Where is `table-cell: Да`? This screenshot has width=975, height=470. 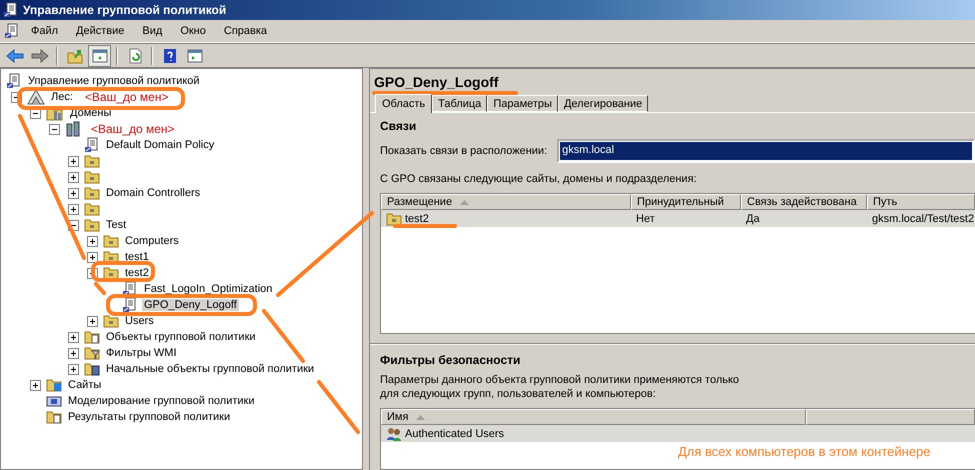
table-cell: Да is located at coordinates (753, 218).